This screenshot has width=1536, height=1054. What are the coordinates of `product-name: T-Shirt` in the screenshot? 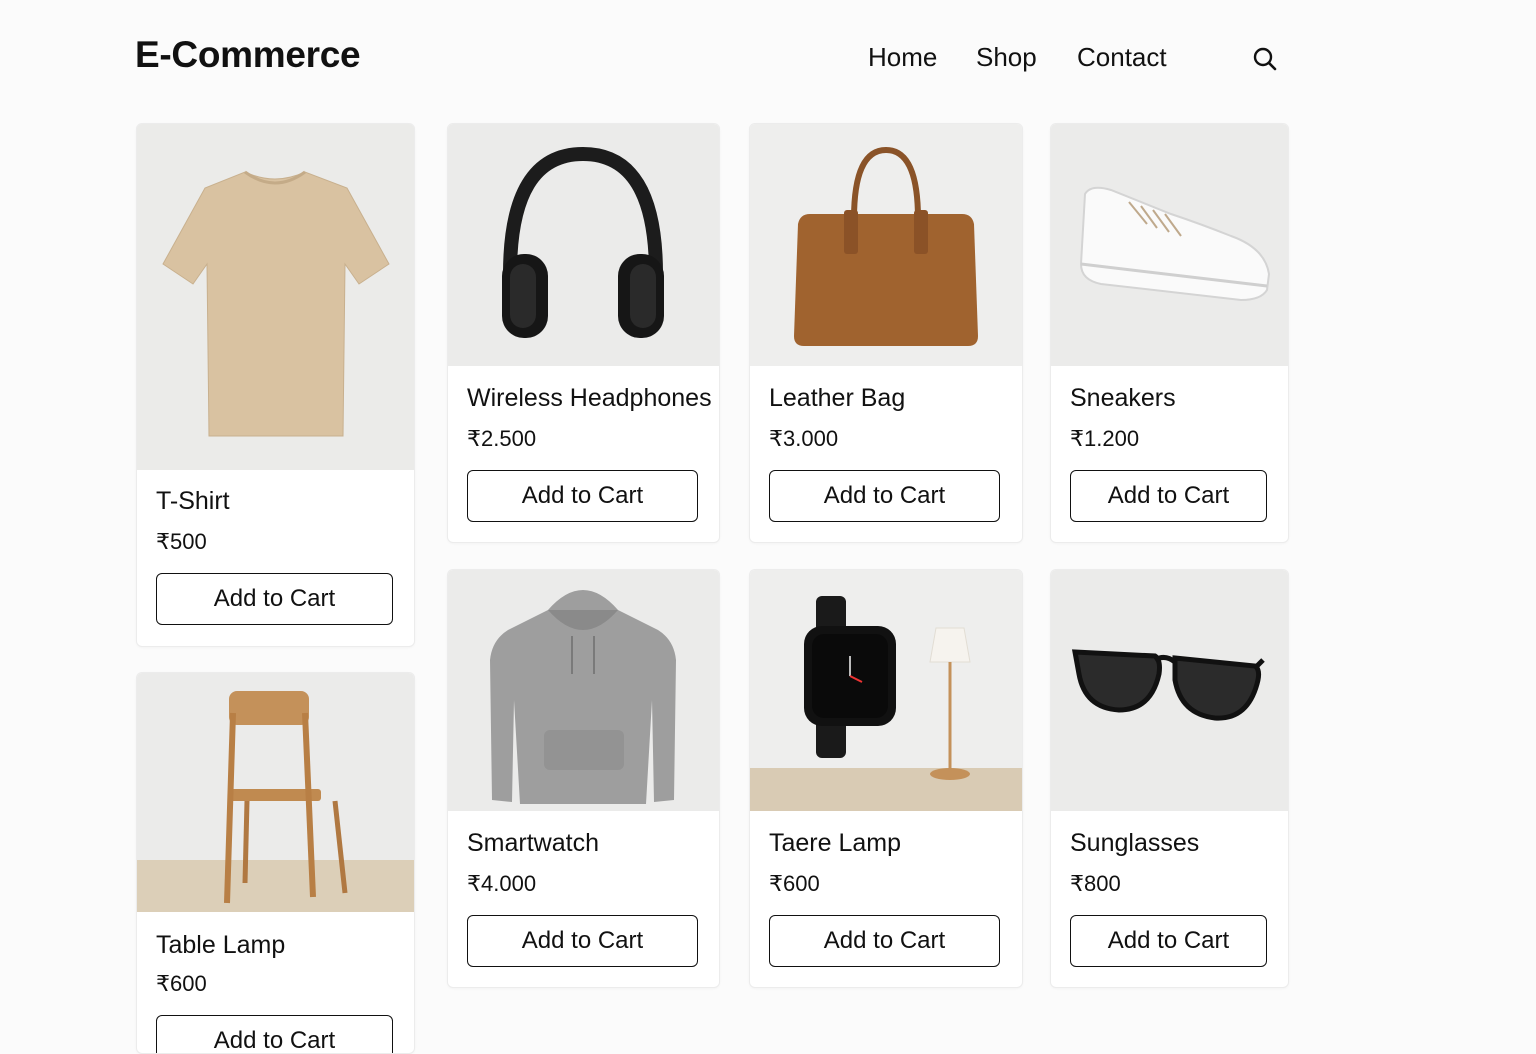 It's located at (193, 501).